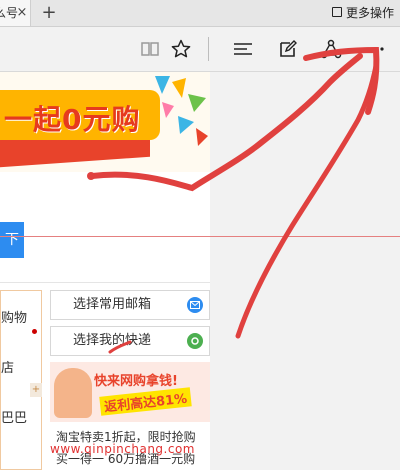 The image size is (400, 470). I want to click on banner-flags, so click(181, 111).